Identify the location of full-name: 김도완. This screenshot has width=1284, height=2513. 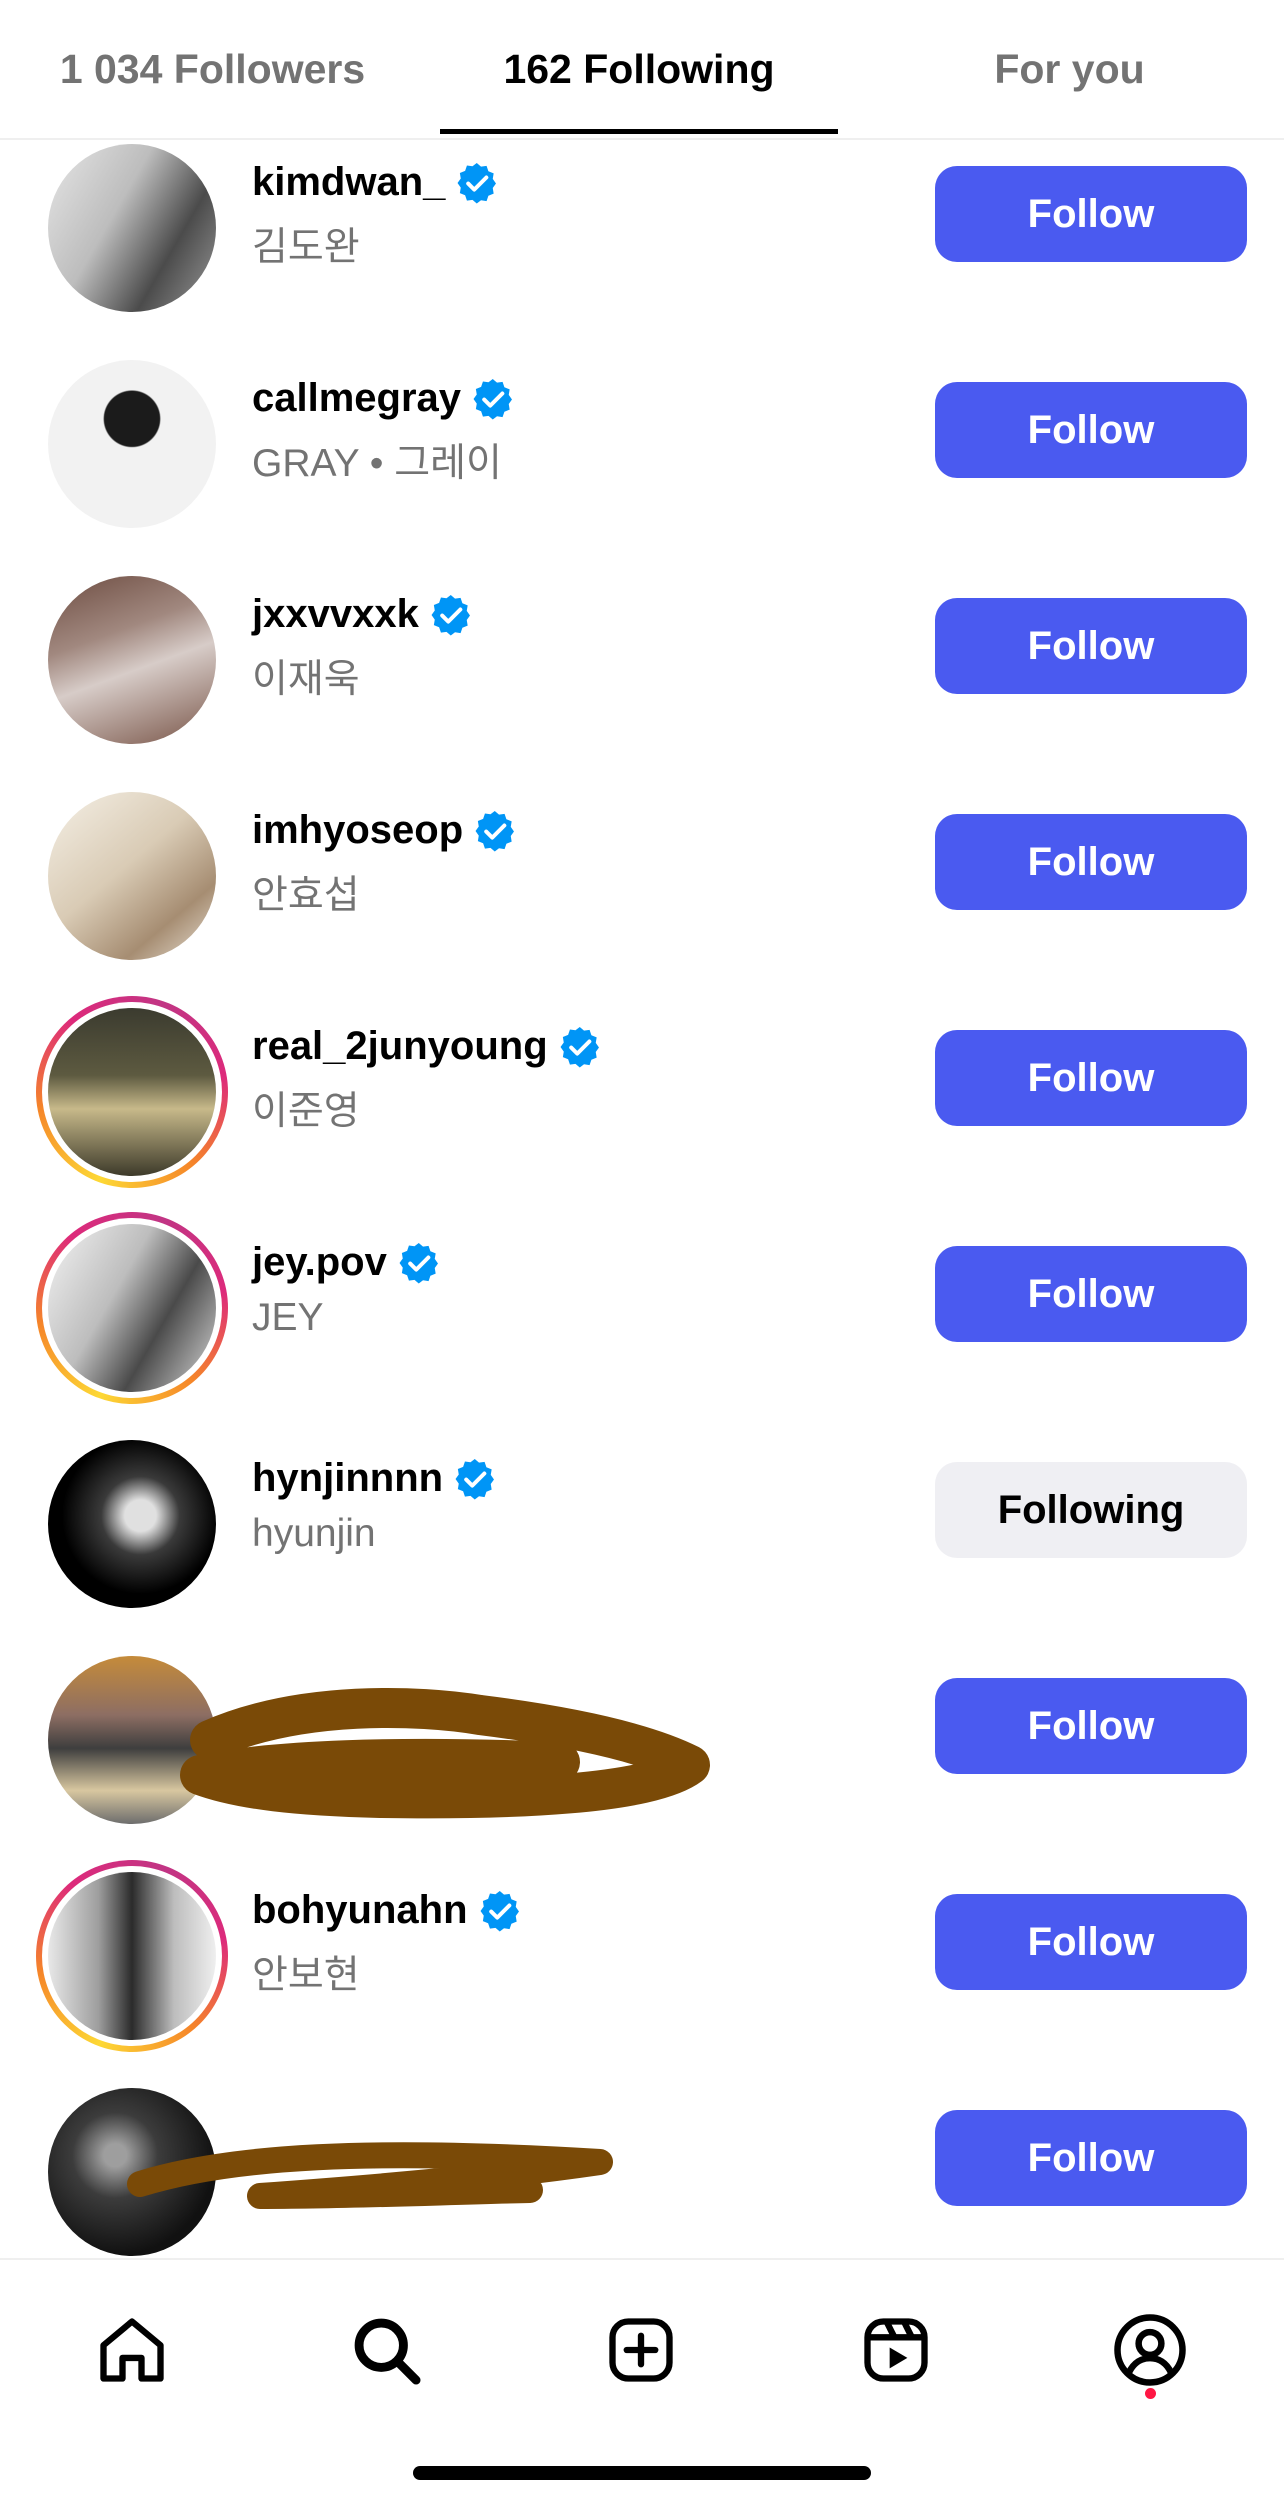
(306, 247).